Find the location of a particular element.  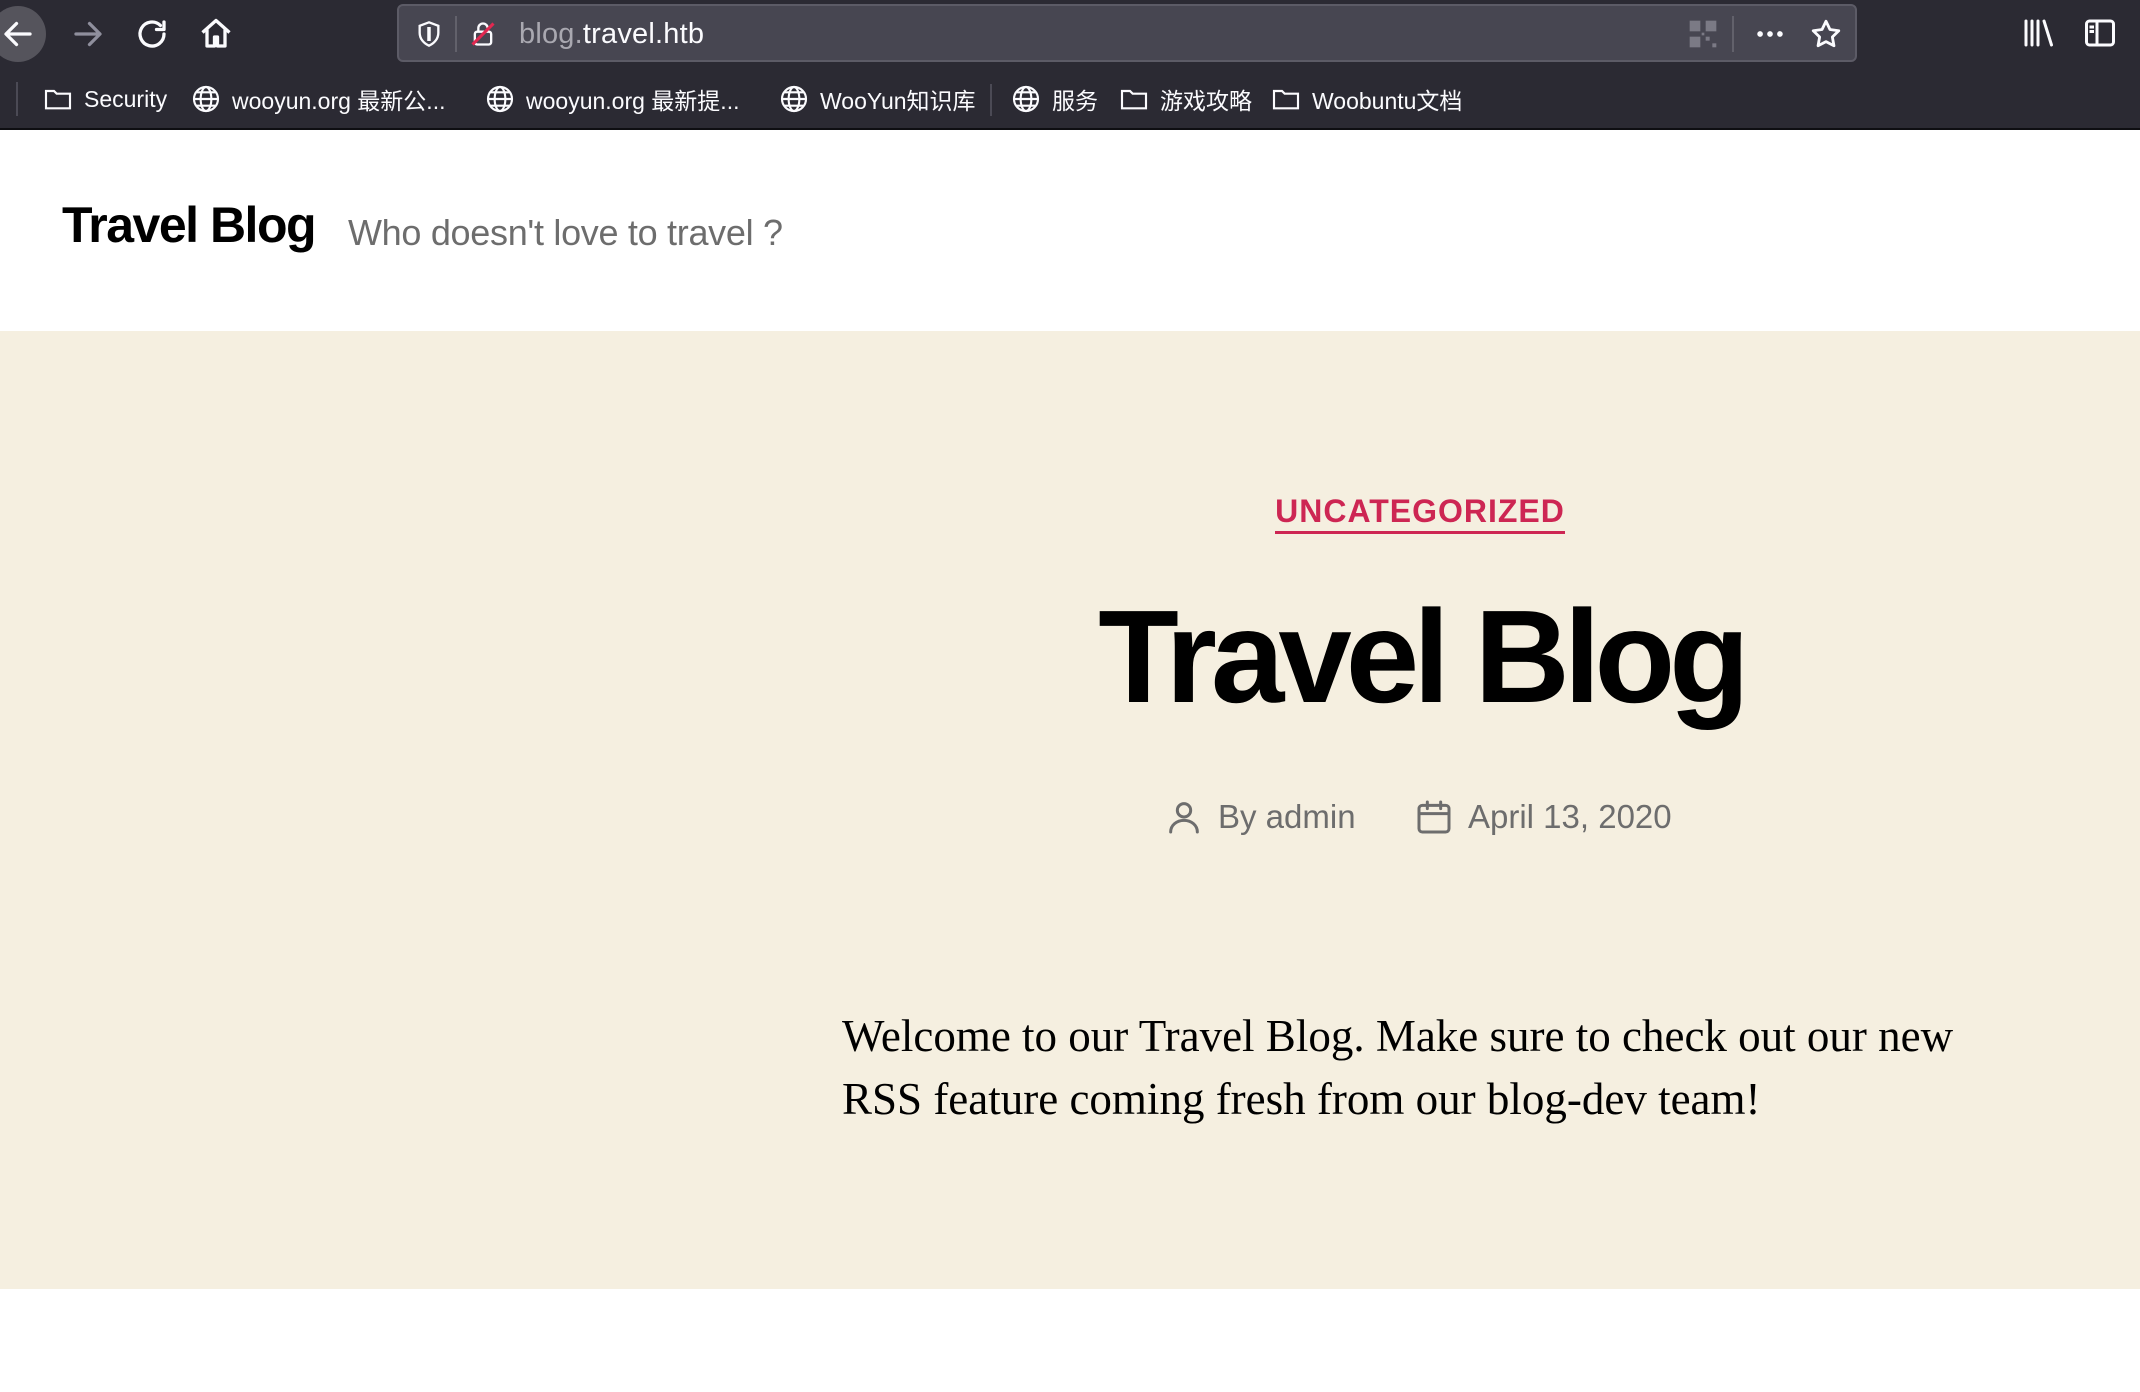

forward-button is located at coordinates (88, 34).